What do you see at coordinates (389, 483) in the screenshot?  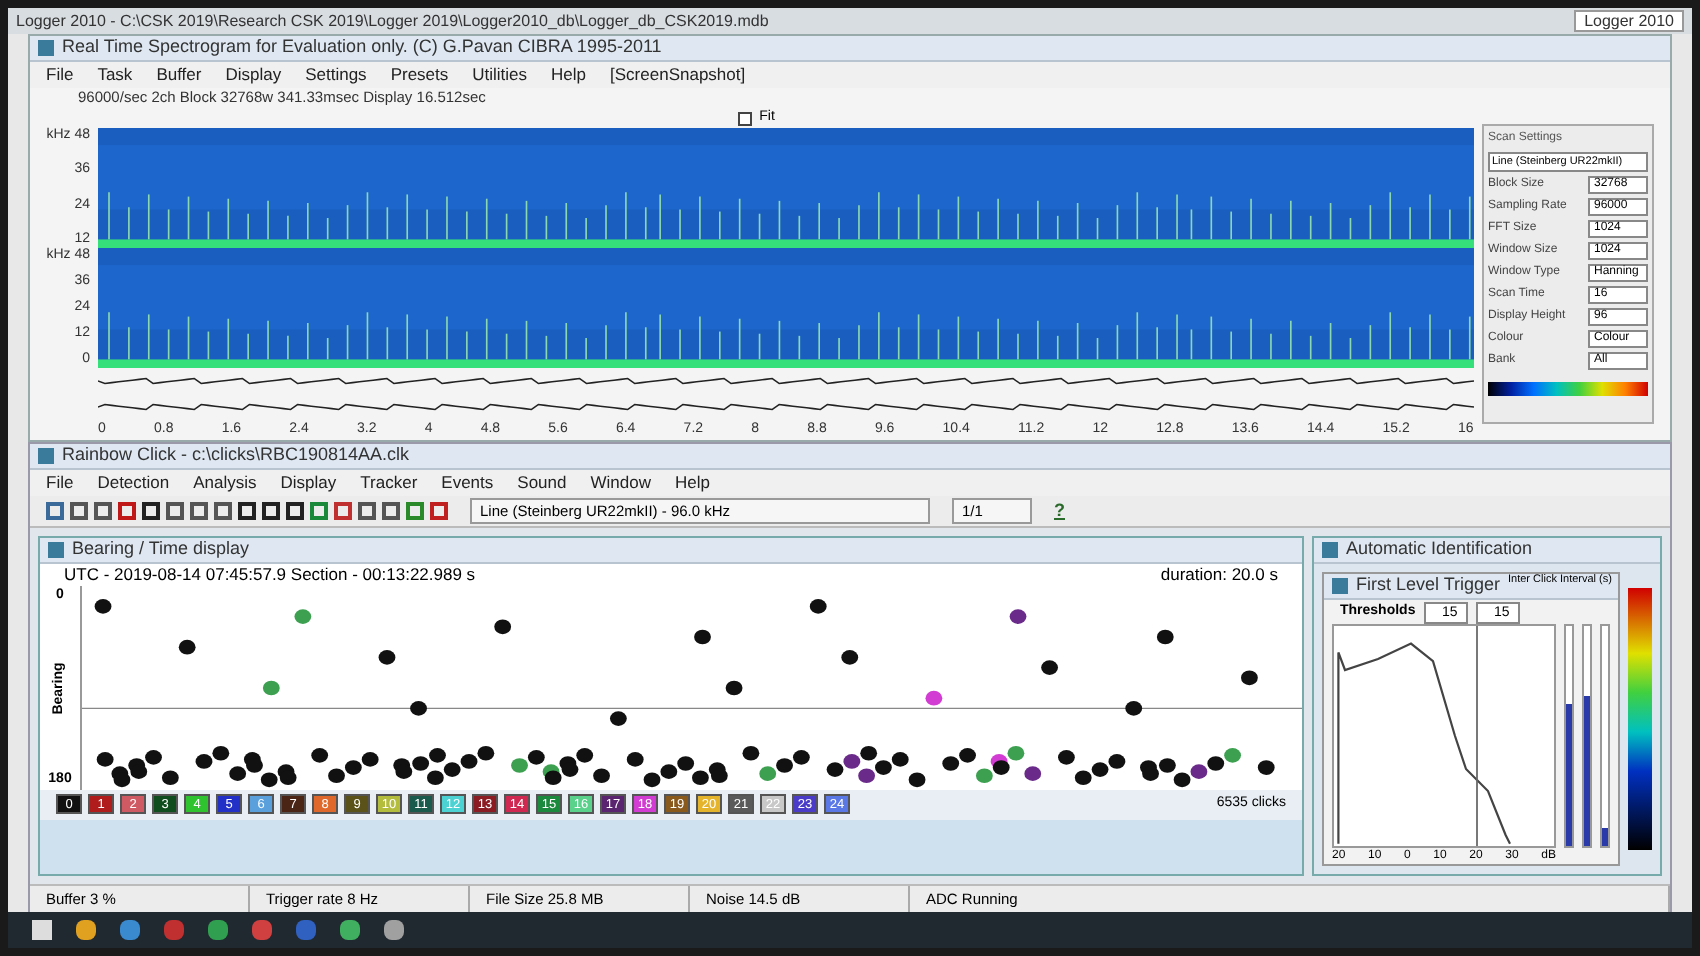 I see `menu-item: Tracker` at bounding box center [389, 483].